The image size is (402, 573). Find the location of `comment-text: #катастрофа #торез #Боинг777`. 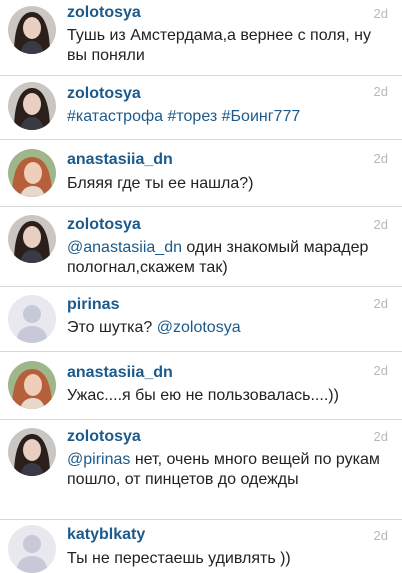

comment-text: #катастрофа #торез #Боинг777 is located at coordinates (226, 117).